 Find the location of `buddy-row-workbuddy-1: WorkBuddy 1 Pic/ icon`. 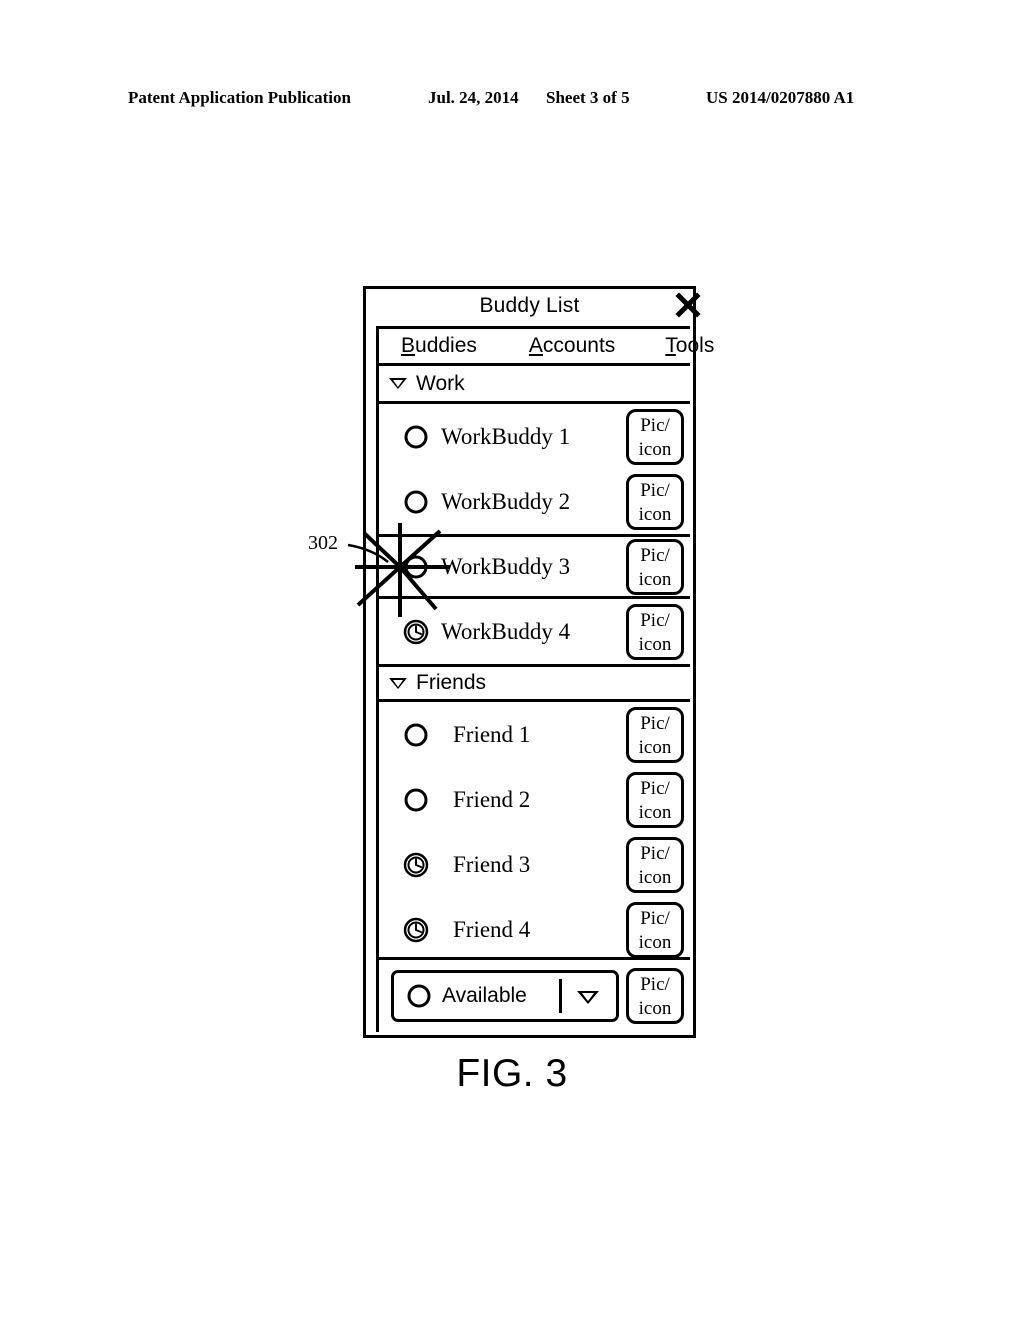

buddy-row-workbuddy-1: WorkBuddy 1 Pic/ icon is located at coordinates (534, 436).